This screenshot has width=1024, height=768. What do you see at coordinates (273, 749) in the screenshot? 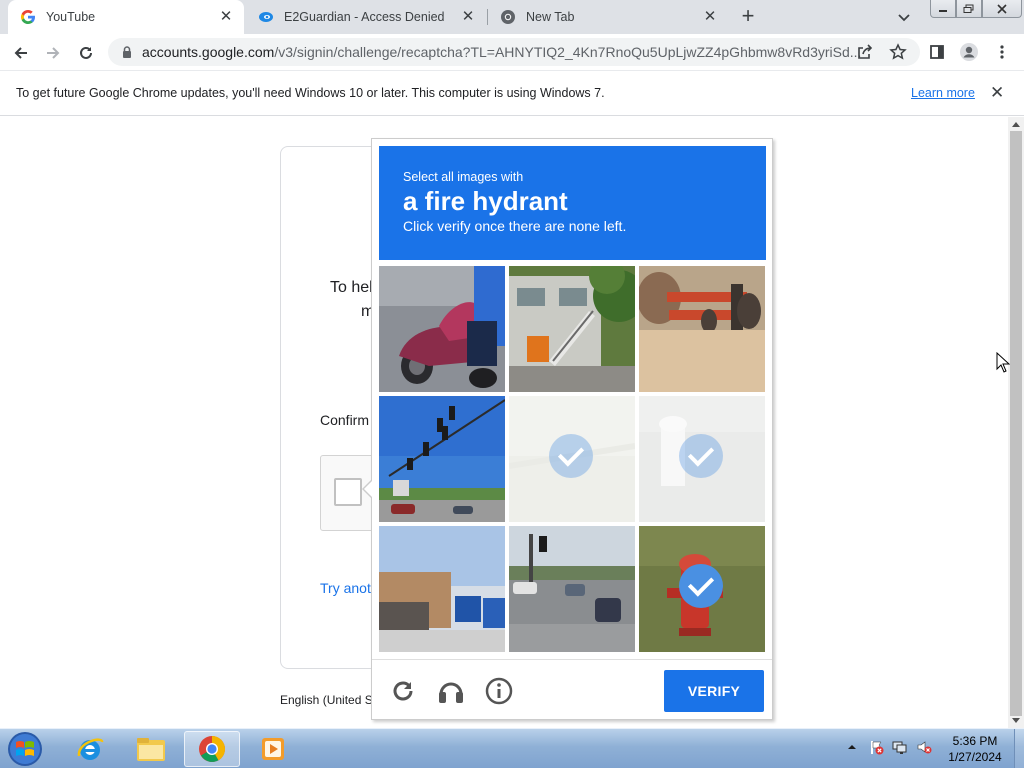
I see `media-player-icon` at bounding box center [273, 749].